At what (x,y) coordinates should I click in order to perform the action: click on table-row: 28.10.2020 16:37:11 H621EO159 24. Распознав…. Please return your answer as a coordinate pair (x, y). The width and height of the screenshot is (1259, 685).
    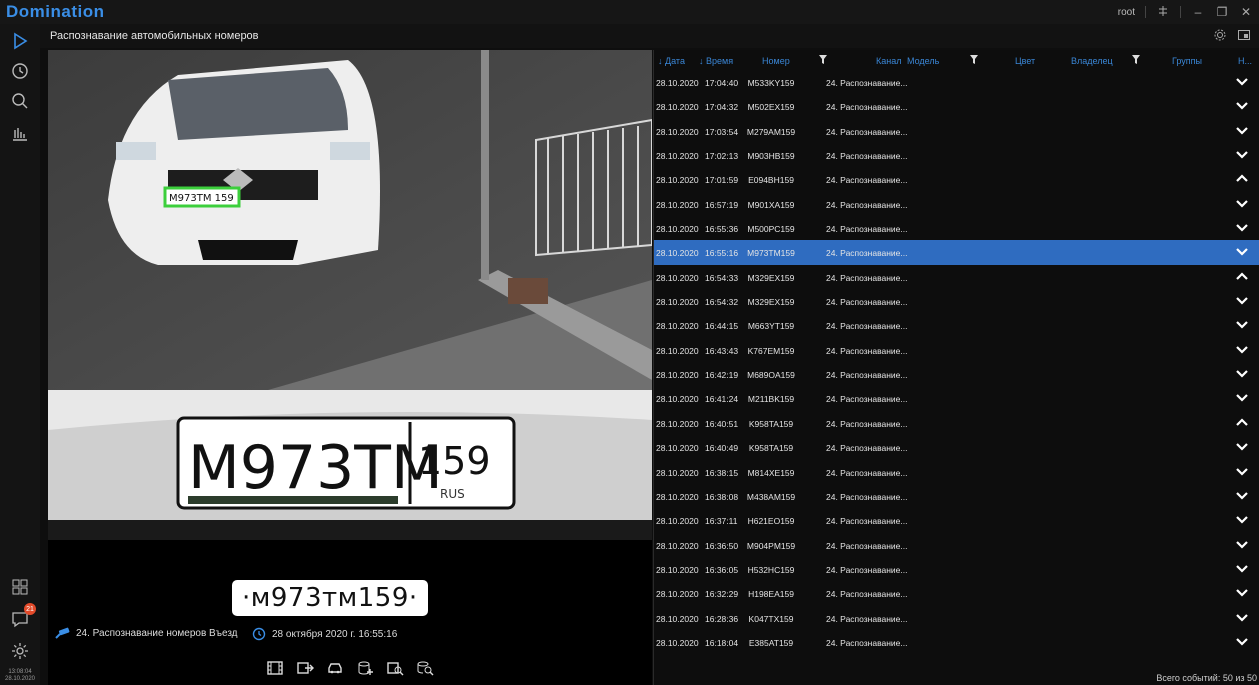
    Looking at the image, I should click on (956, 520).